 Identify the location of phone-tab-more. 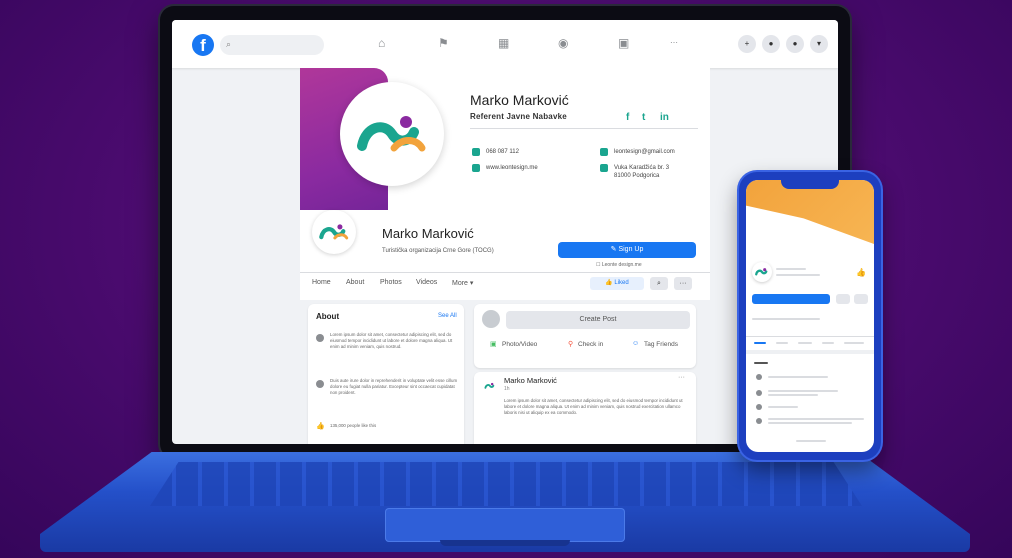
(854, 343).